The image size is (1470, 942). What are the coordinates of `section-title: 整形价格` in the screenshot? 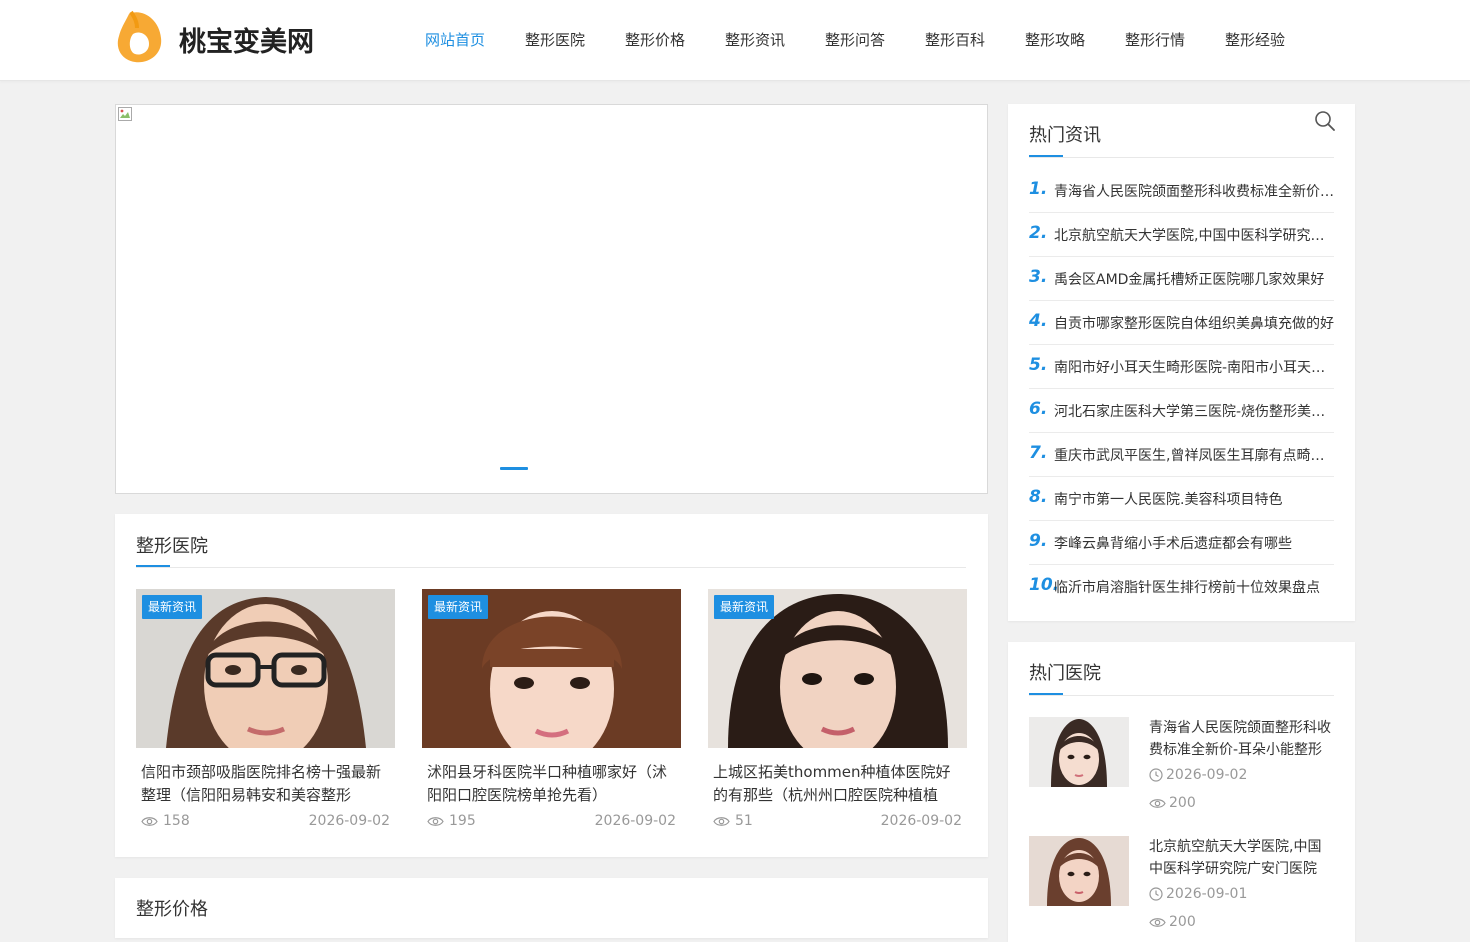 It's located at (172, 909).